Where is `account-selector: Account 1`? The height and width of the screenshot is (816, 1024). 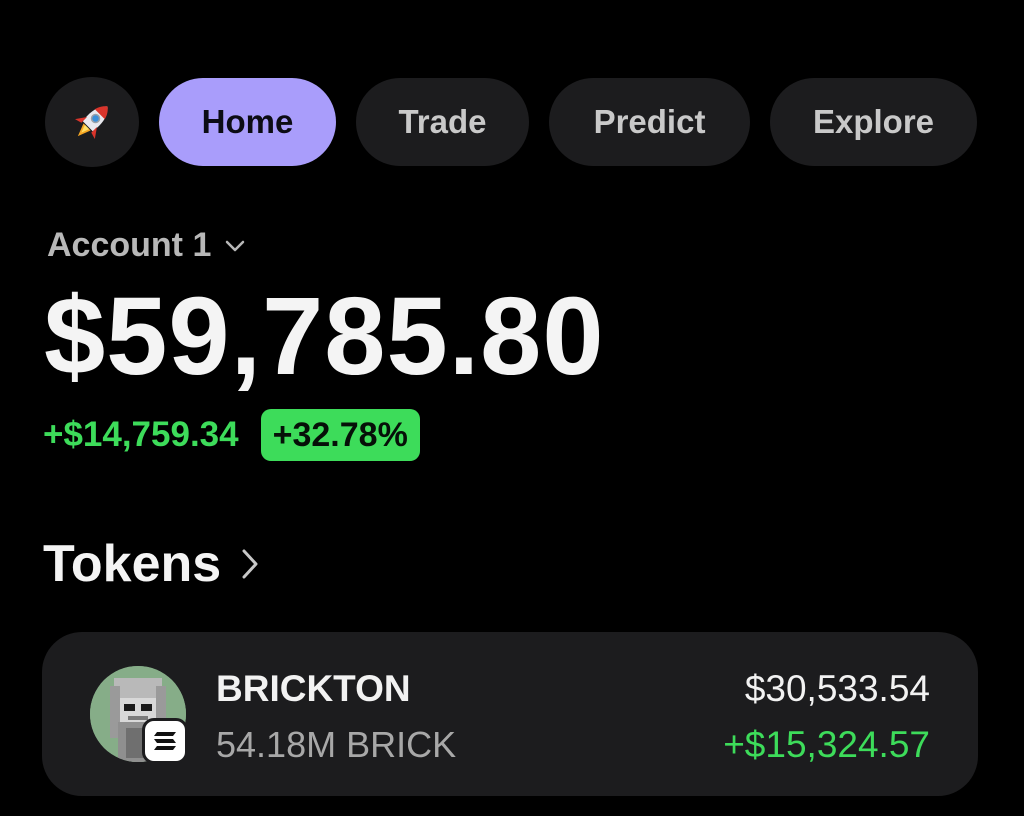 account-selector: Account 1 is located at coordinates (146, 245).